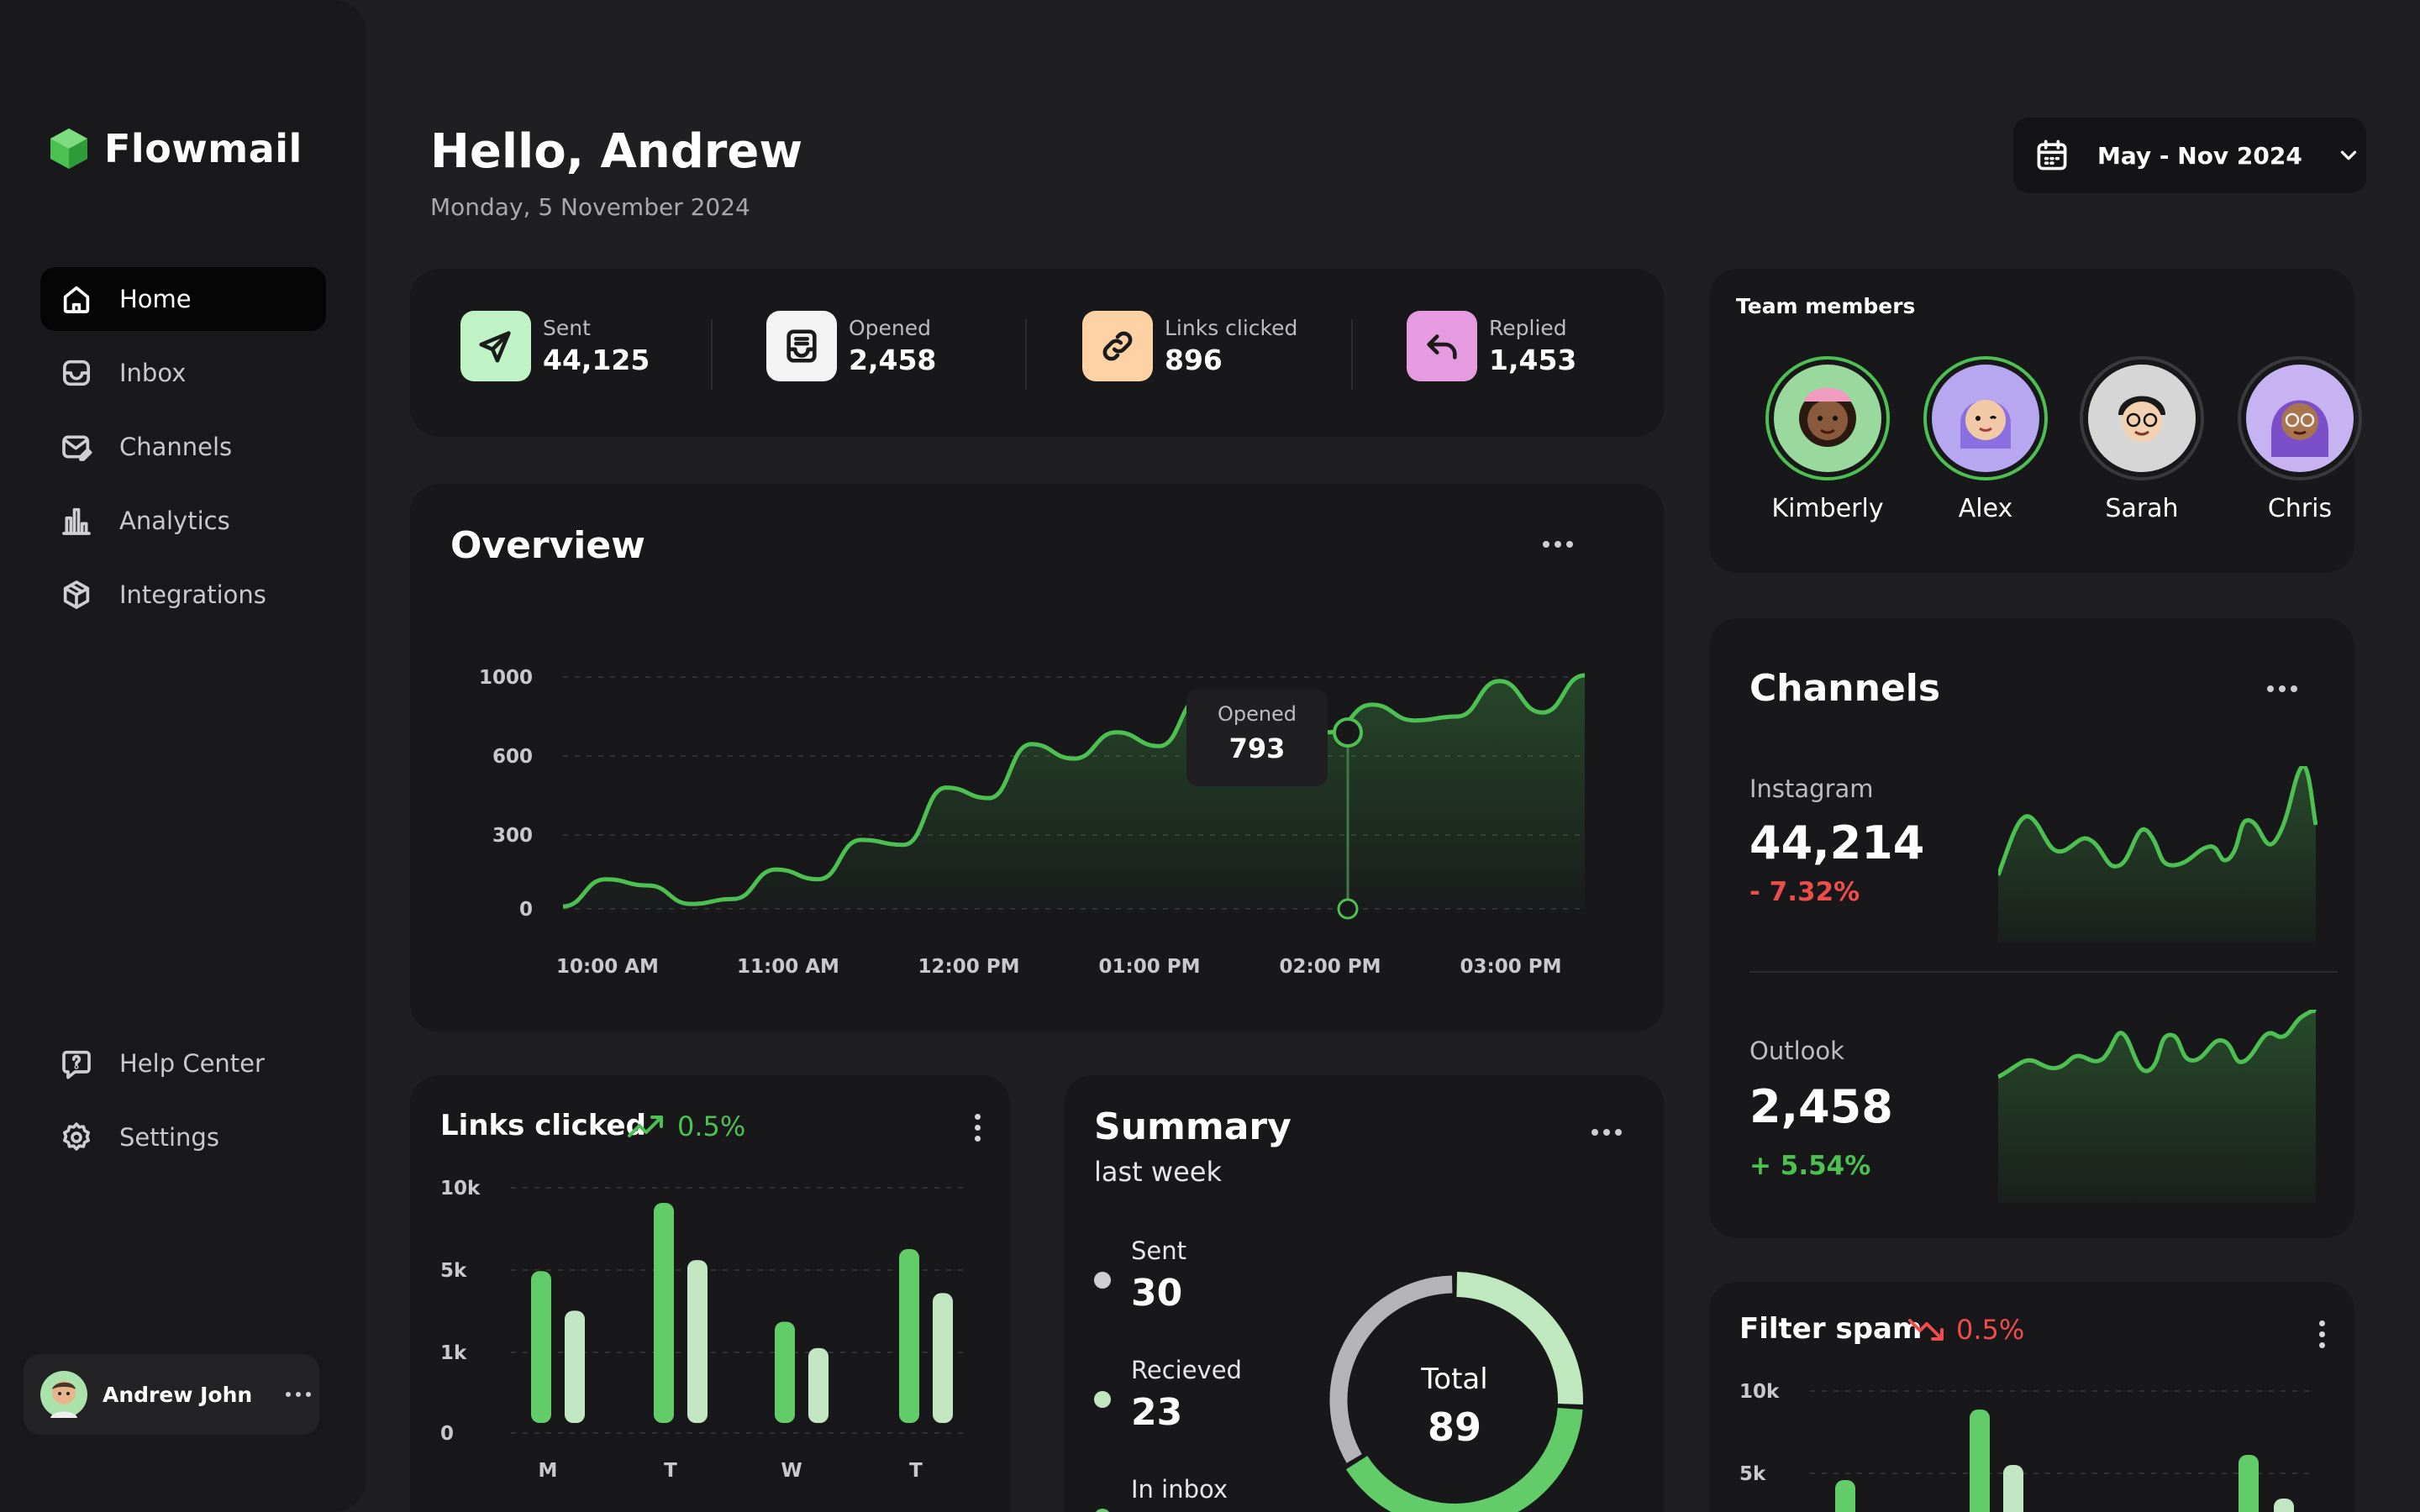 The width and height of the screenshot is (2420, 1512). Describe the element at coordinates (1442, 346) in the screenshot. I see `reply-icon` at that location.